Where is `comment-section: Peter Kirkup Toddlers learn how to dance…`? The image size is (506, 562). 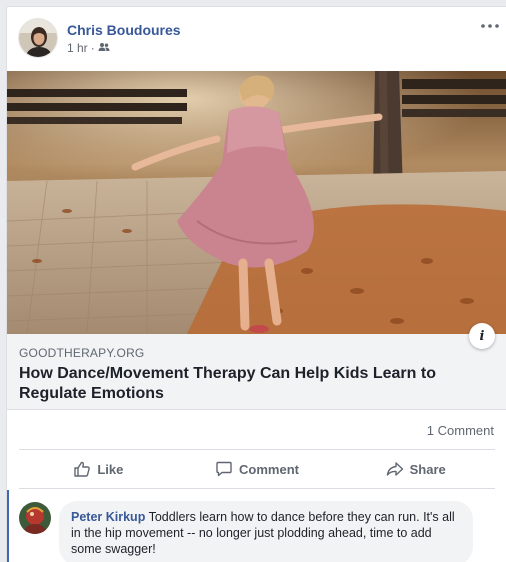 comment-section: Peter Kirkup Toddlers learn how to dance… is located at coordinates (256, 526).